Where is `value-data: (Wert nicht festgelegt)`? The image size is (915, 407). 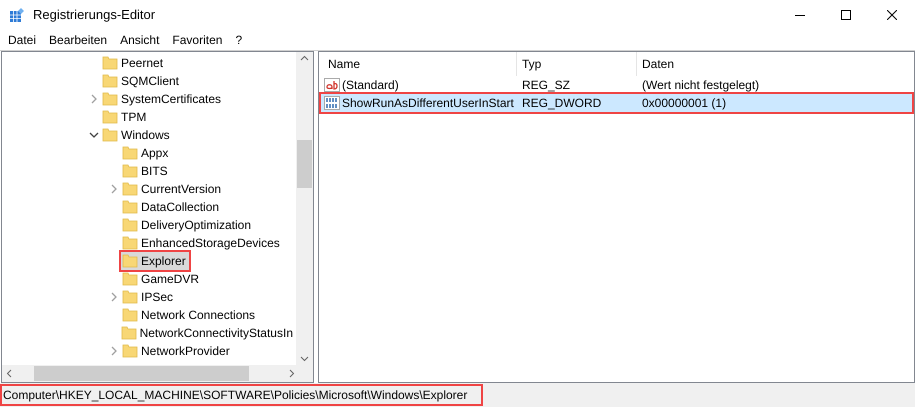
value-data: (Wert nicht festgelegt) is located at coordinates (700, 85).